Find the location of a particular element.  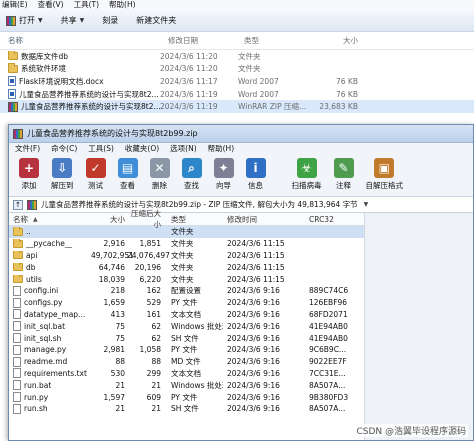

menu-commands: 命令(C) is located at coordinates (64, 149).